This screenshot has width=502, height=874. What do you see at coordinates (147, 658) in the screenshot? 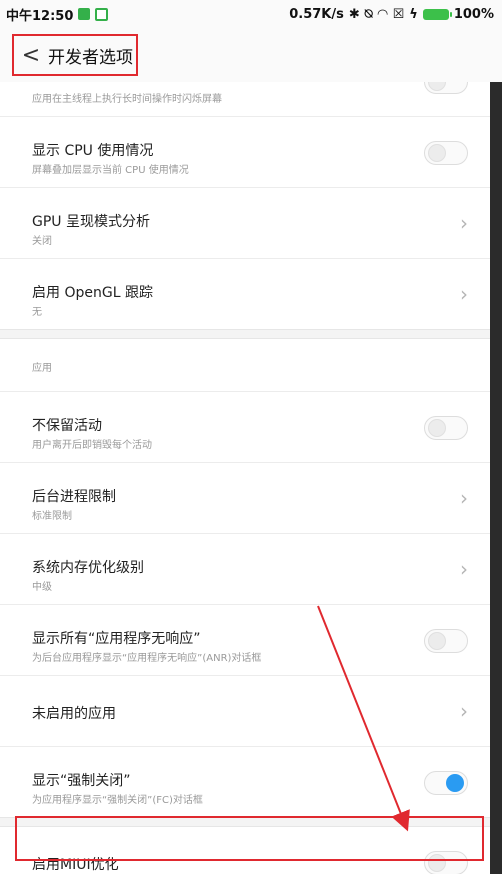
I see `setting-subtitle: 为后台应用程序显示“应用程序无响应”(ANR)对话框` at bounding box center [147, 658].